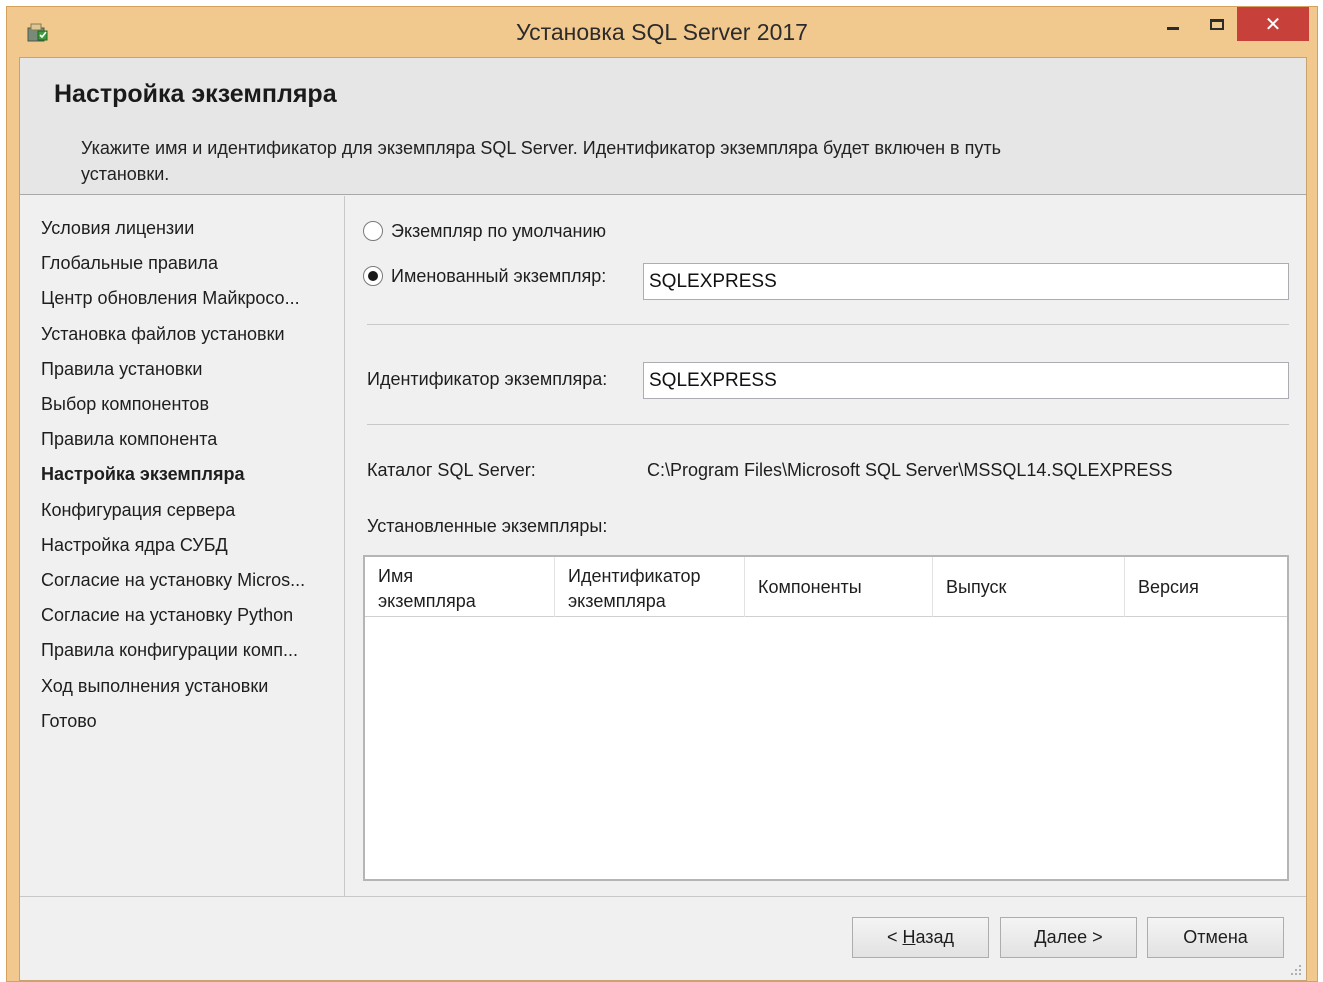  I want to click on back-button-label: азад, so click(935, 937).